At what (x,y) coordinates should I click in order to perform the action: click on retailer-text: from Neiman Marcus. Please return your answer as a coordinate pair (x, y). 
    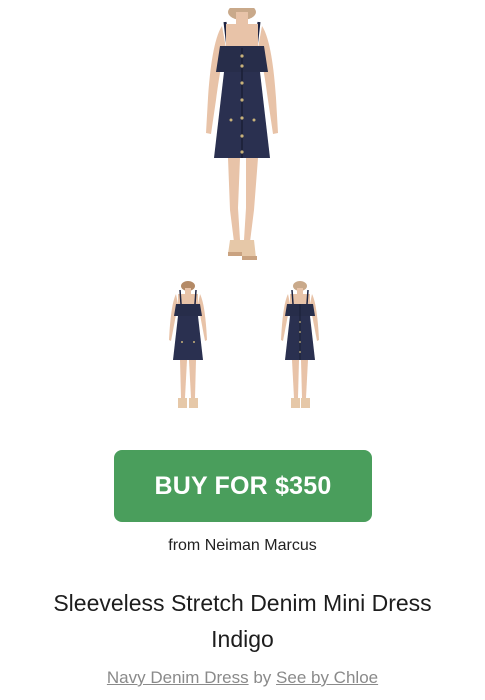
    Looking at the image, I should click on (242, 545).